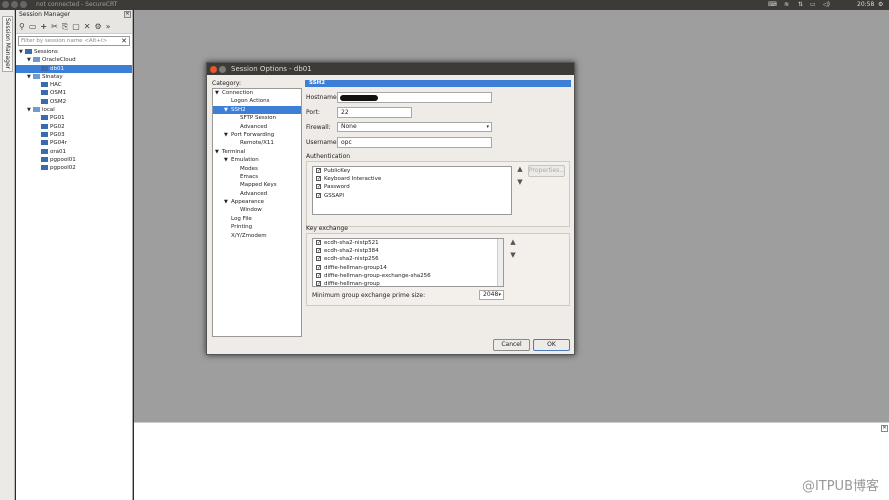 The width and height of the screenshot is (889, 500). I want to click on category-item: X/Y/Zmodem, so click(257, 236).